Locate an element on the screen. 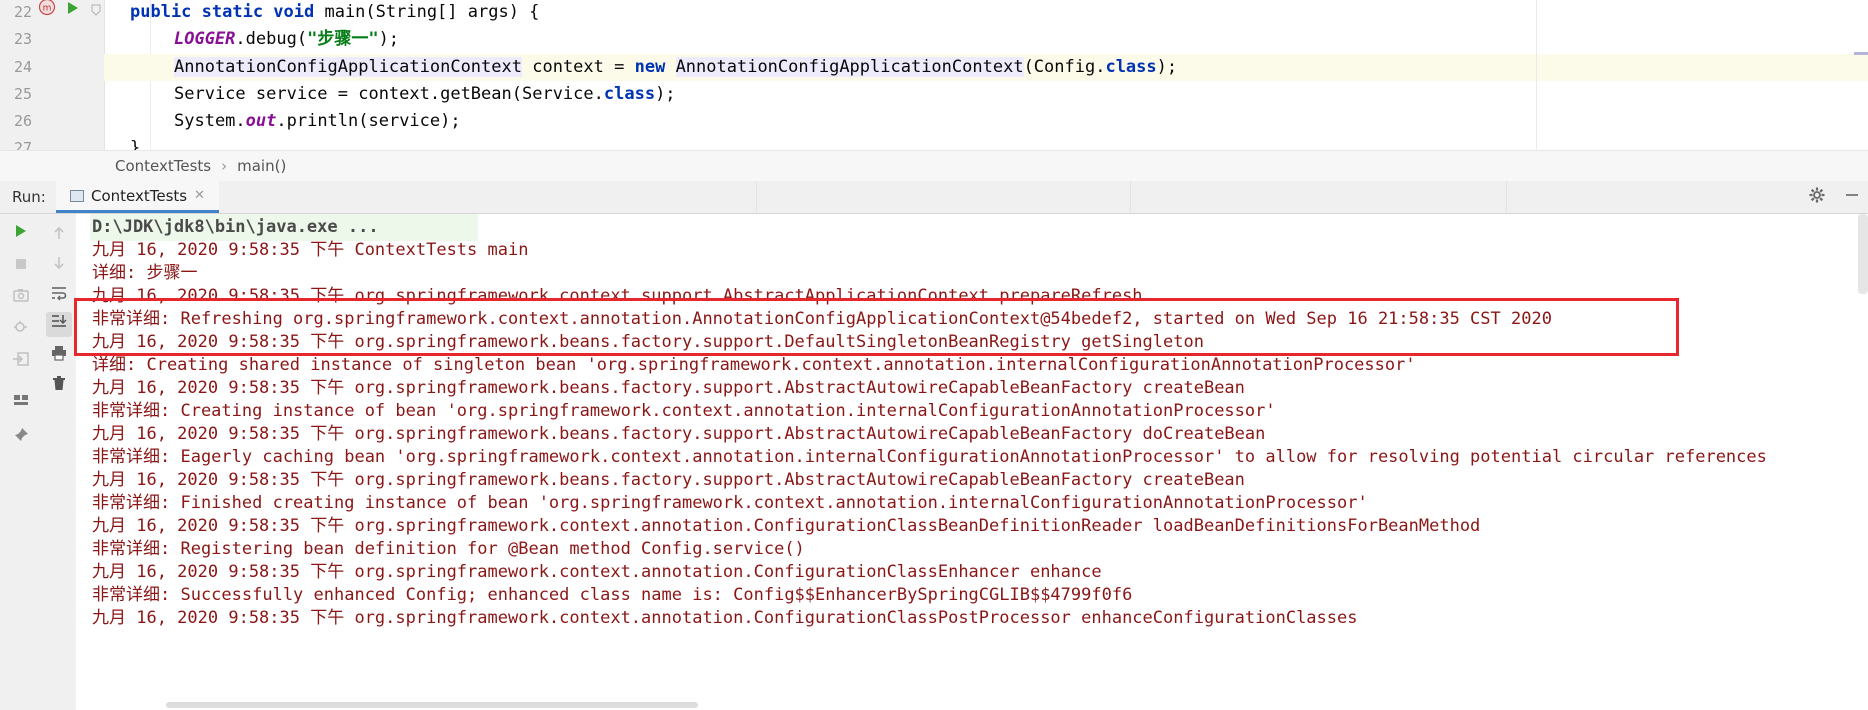 The image size is (1868, 710). code-token: } is located at coordinates (135, 144).